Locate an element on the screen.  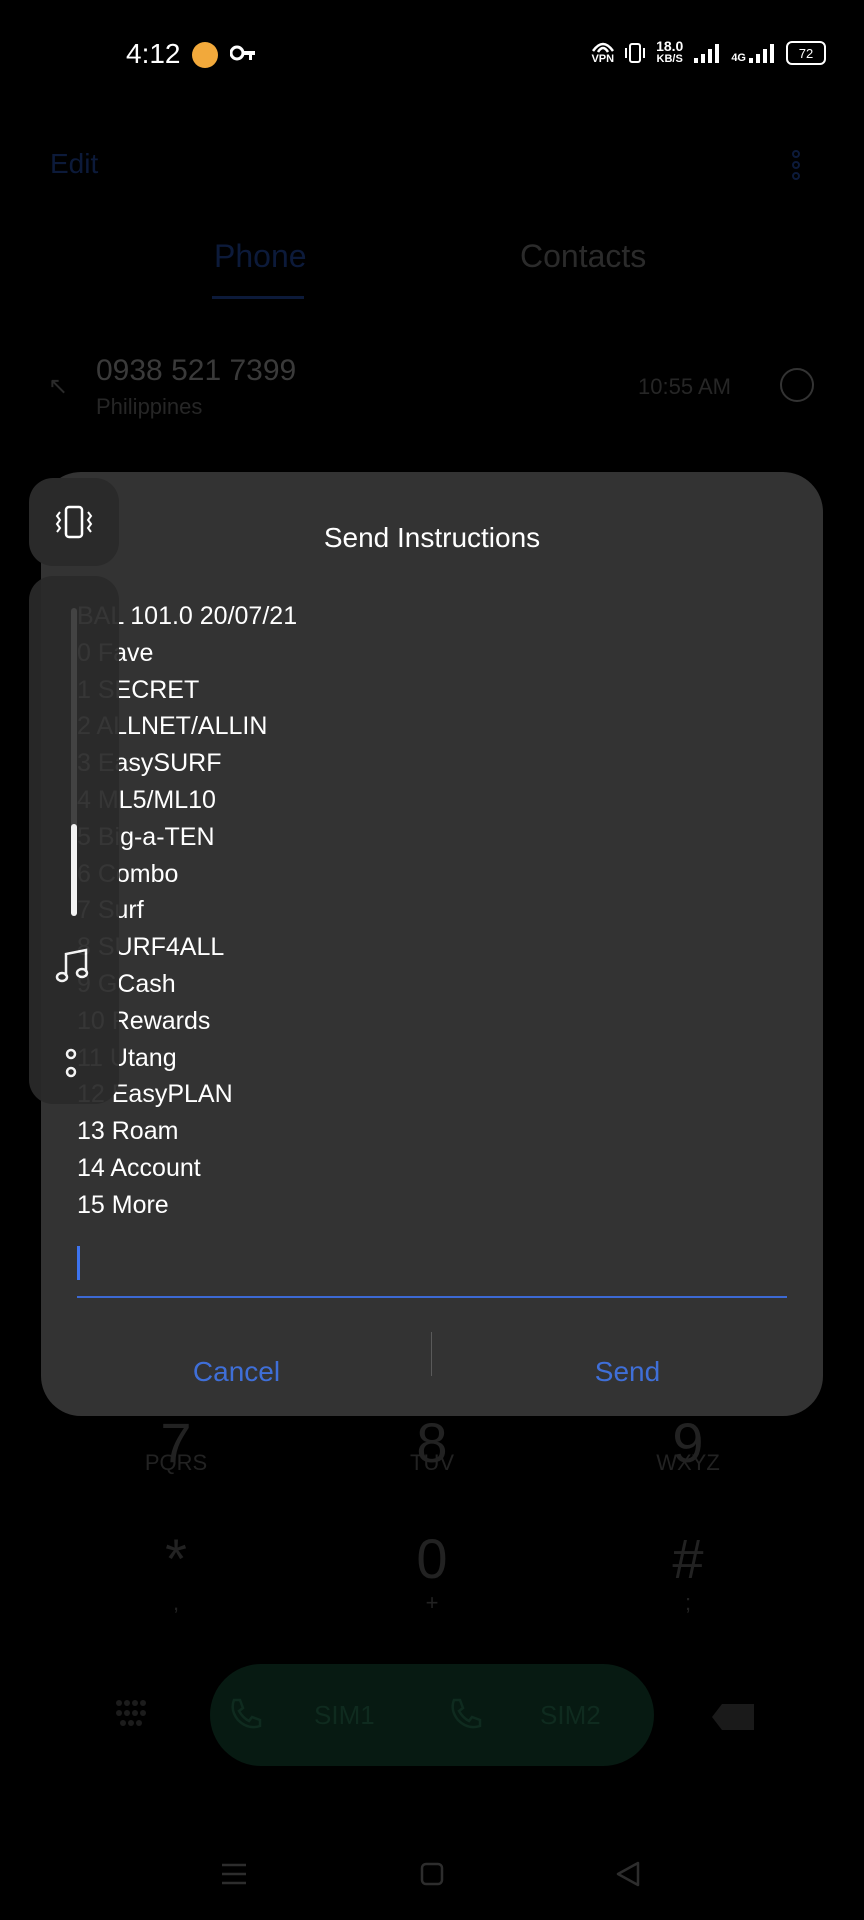
key-0-letters: + is located at coordinates (432, 1602).